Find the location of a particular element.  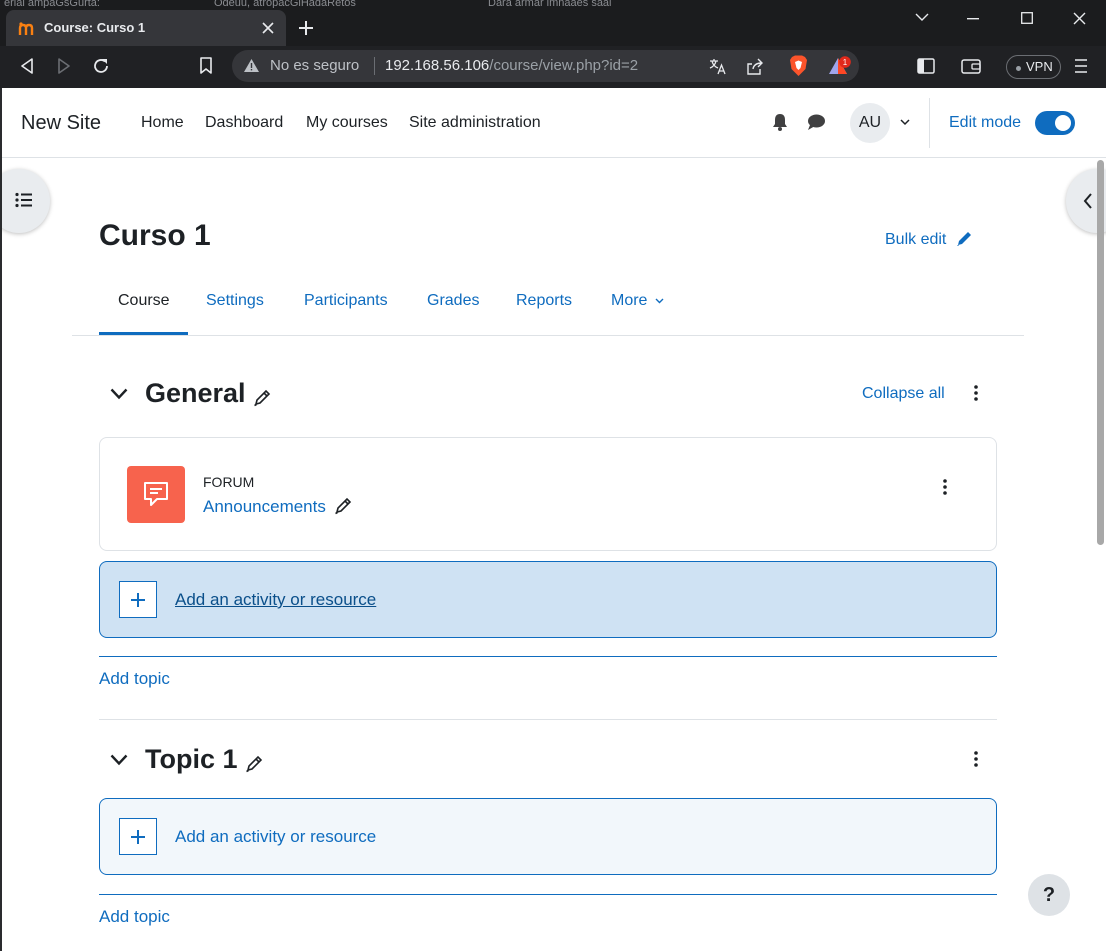

moodle-logo-icon is located at coordinates (28, 29).